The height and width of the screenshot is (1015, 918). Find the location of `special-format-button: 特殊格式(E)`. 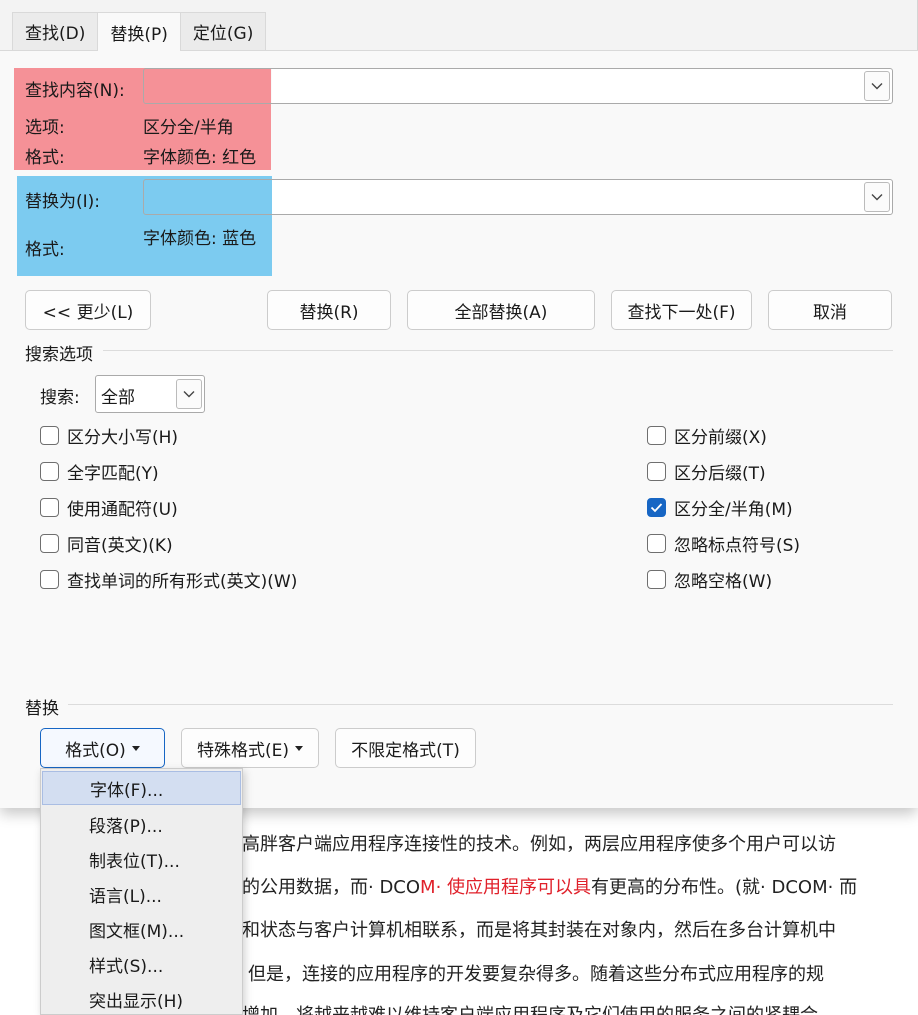

special-format-button: 特殊格式(E) is located at coordinates (250, 748).